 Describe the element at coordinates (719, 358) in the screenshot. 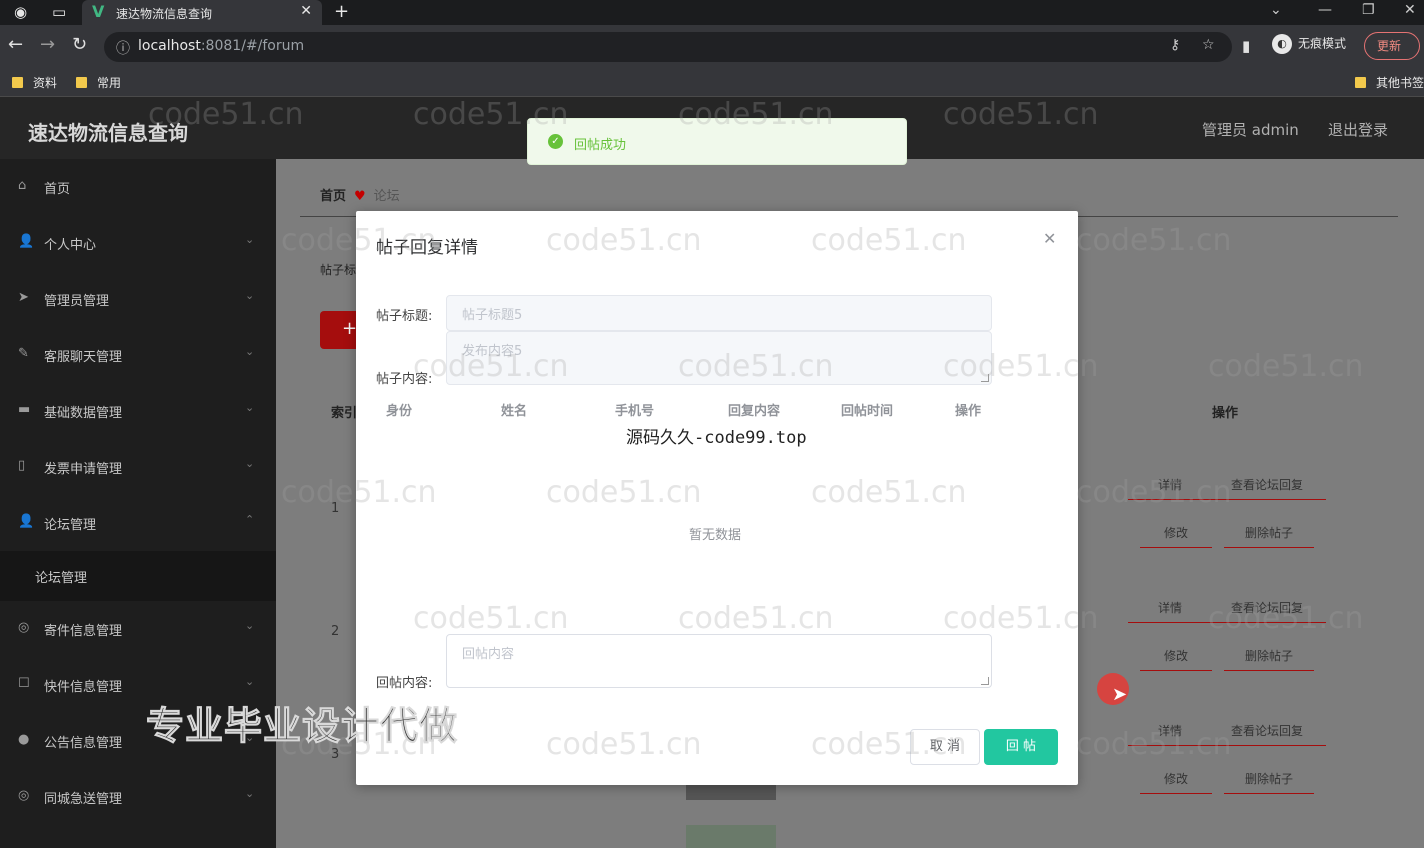

I see `post-content-textarea: 发布内容5` at that location.